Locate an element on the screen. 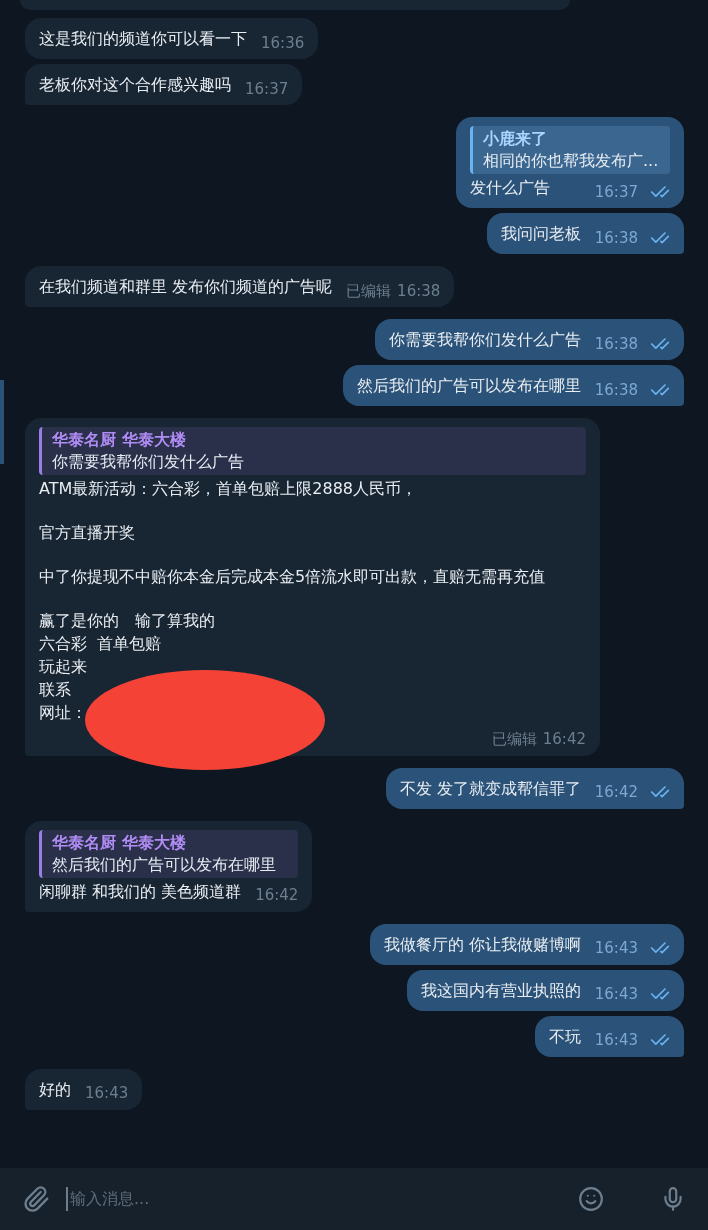 The image size is (708, 1230). message-line: 官方直播开奖 is located at coordinates (87, 533).